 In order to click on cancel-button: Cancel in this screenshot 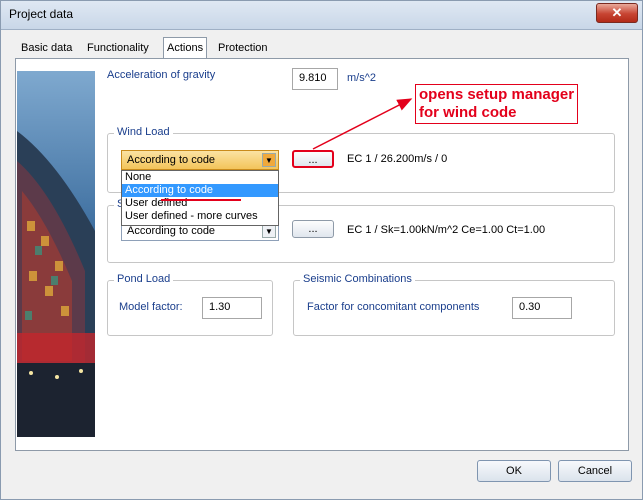, I will do `click(595, 471)`.